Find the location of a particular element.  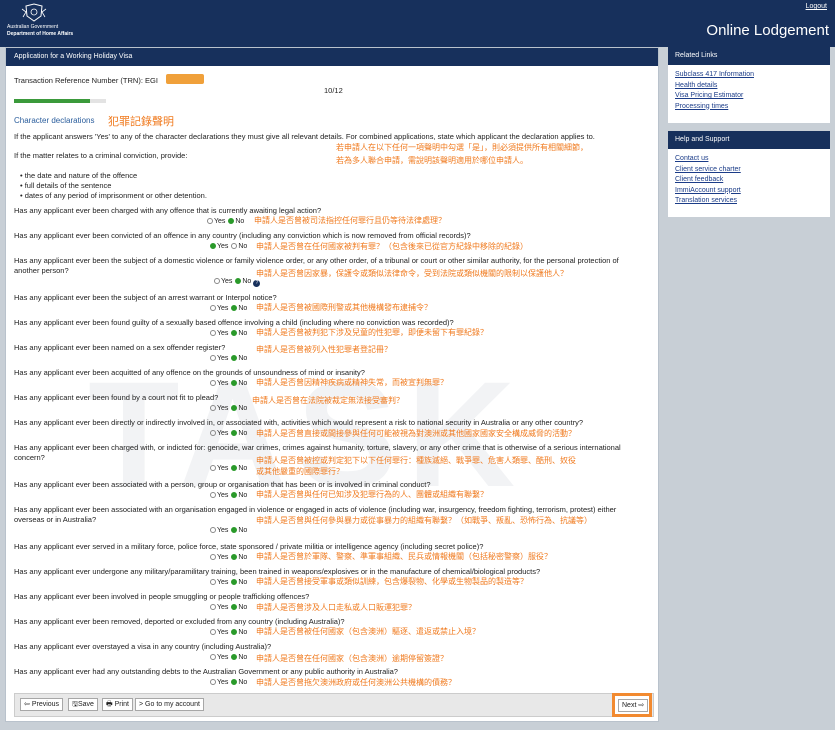

panel-title: Application for a Working Holiday Visa is located at coordinates (73, 56).